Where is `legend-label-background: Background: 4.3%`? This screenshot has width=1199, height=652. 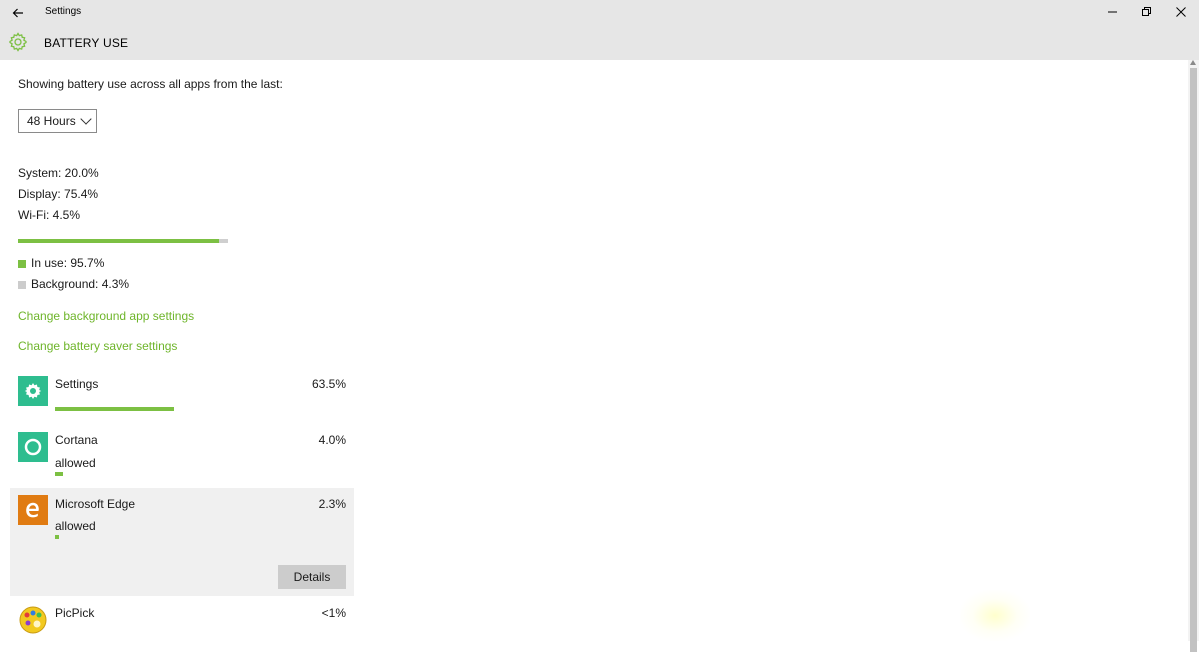 legend-label-background: Background: 4.3% is located at coordinates (80, 284).